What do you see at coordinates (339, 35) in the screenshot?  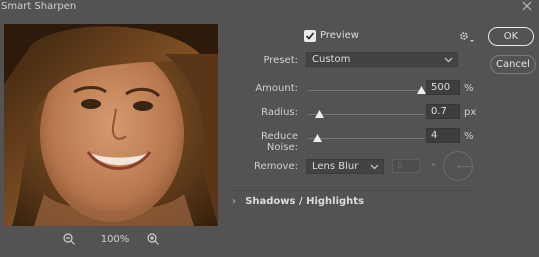 I see `preview-label: Preview` at bounding box center [339, 35].